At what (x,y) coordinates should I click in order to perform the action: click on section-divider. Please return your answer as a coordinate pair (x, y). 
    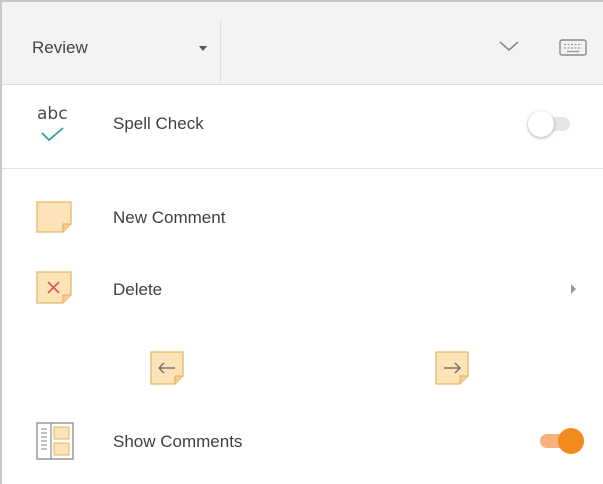
    Looking at the image, I should click on (302, 168).